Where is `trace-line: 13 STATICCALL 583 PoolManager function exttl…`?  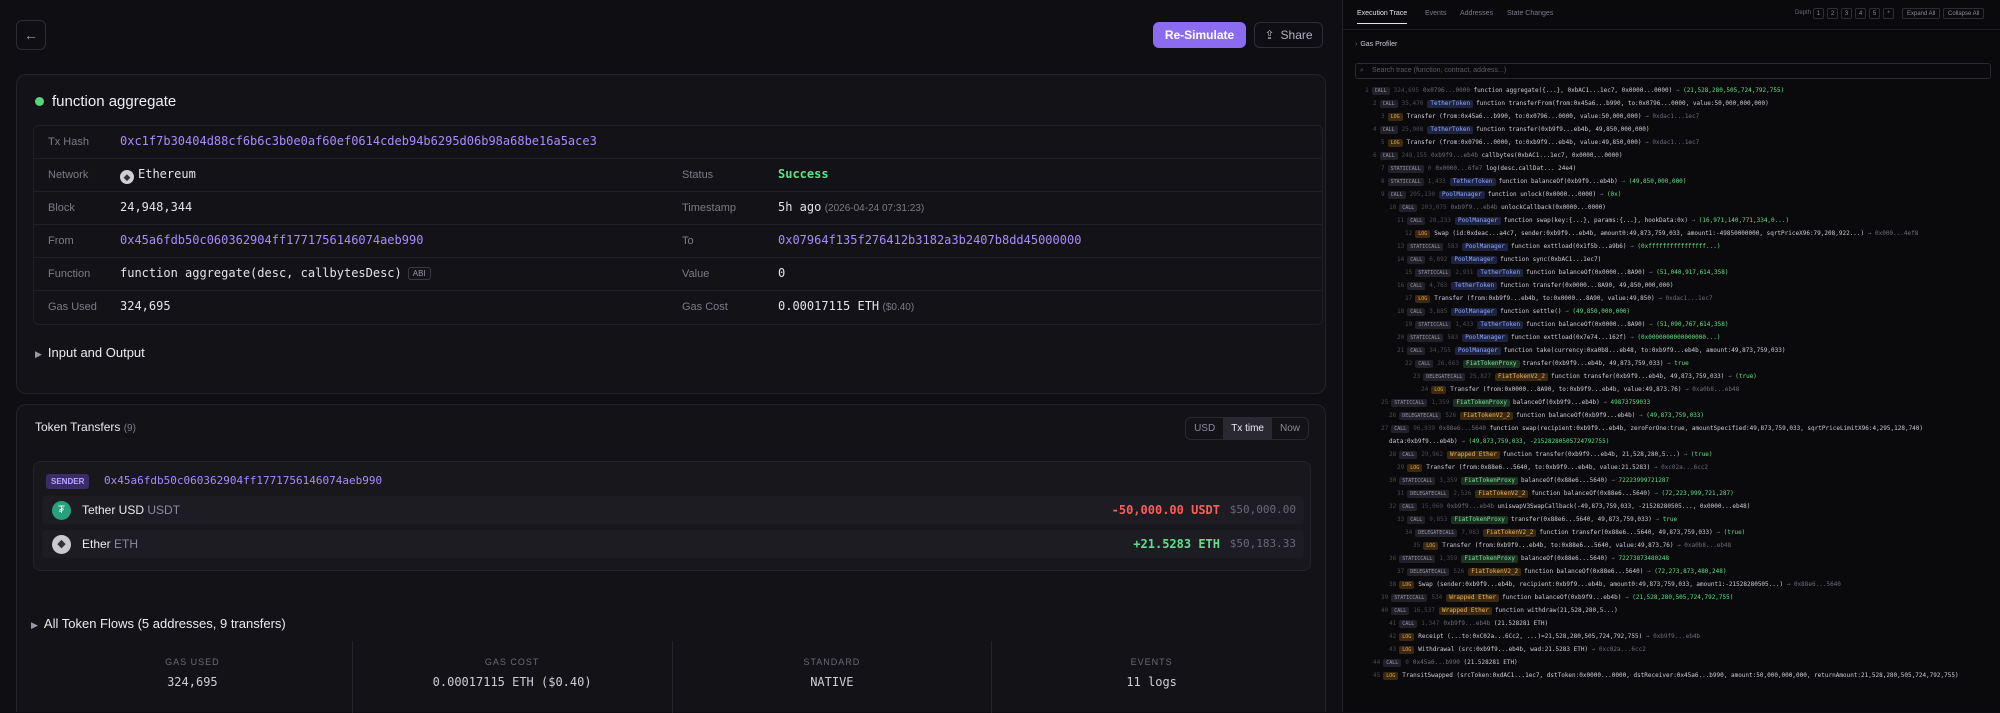
trace-line: 13 STATICCALL 583 PoolManager function exttl… is located at coordinates (1558, 247).